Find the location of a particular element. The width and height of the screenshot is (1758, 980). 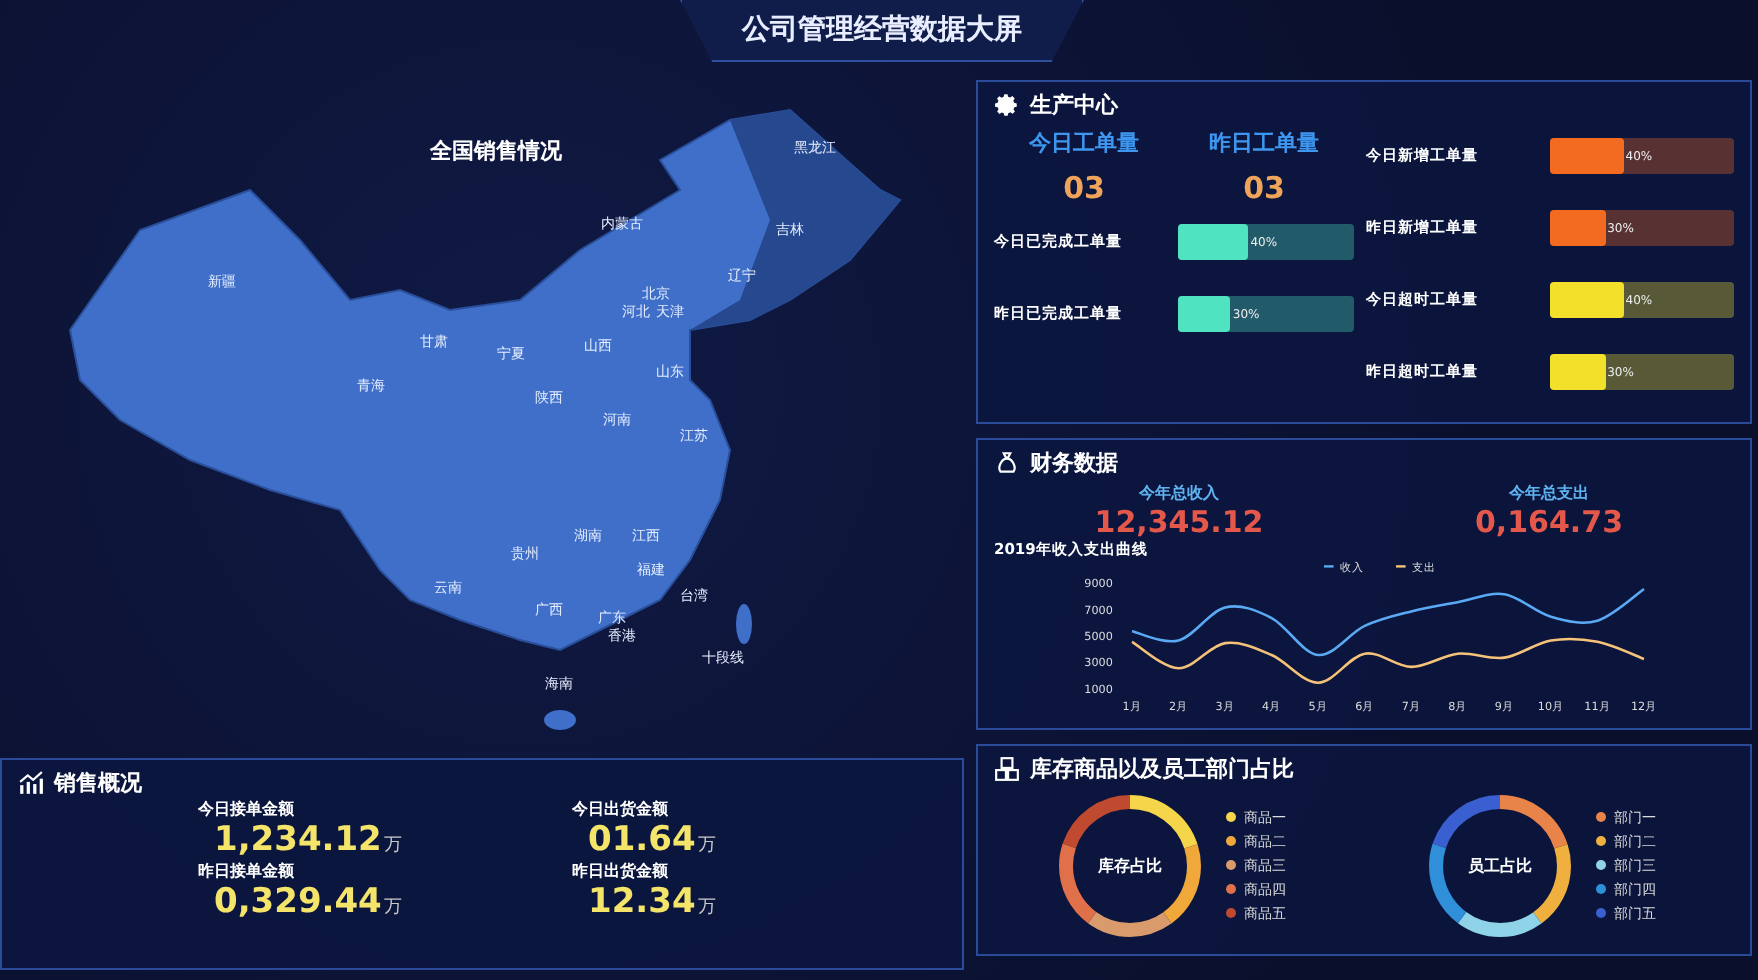

kpi-label: 昨日工单量 is located at coordinates (1264, 143).